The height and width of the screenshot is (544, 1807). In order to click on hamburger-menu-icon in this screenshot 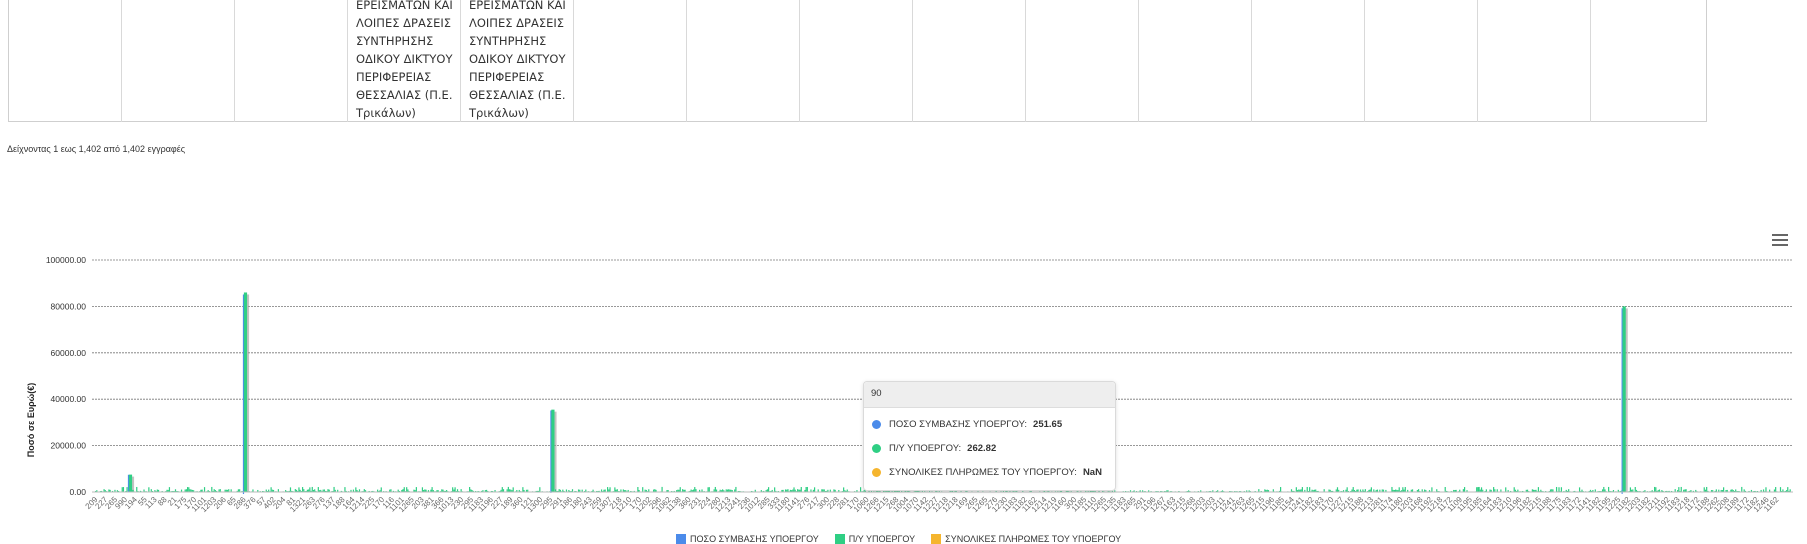, I will do `click(1780, 241)`.